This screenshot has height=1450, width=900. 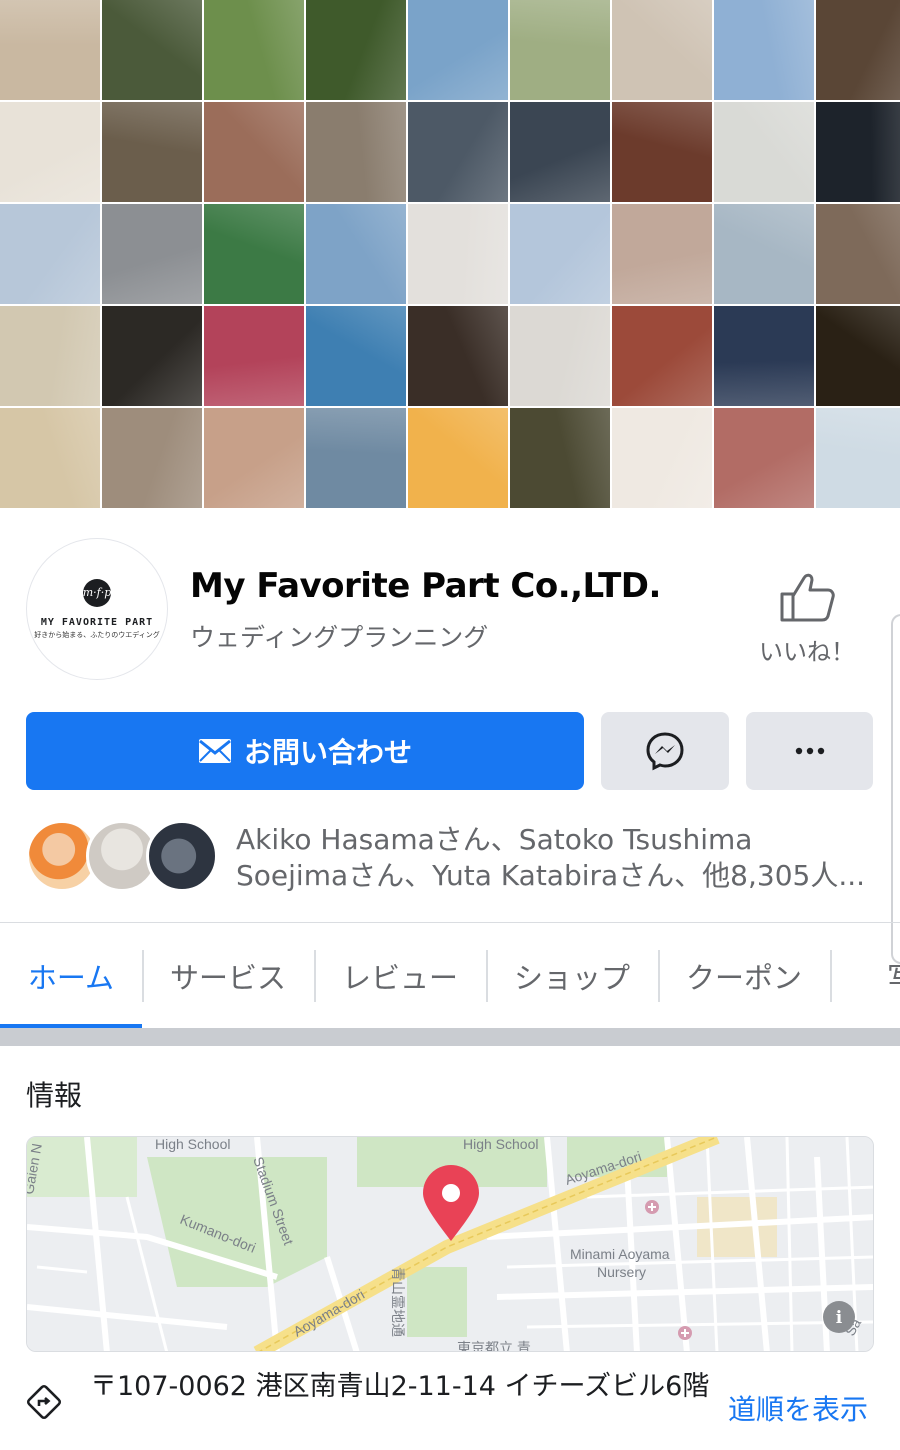 I want to click on friends-like-line: Akiko Hasamaさん、Satoko Tsushima, so click(x=494, y=839).